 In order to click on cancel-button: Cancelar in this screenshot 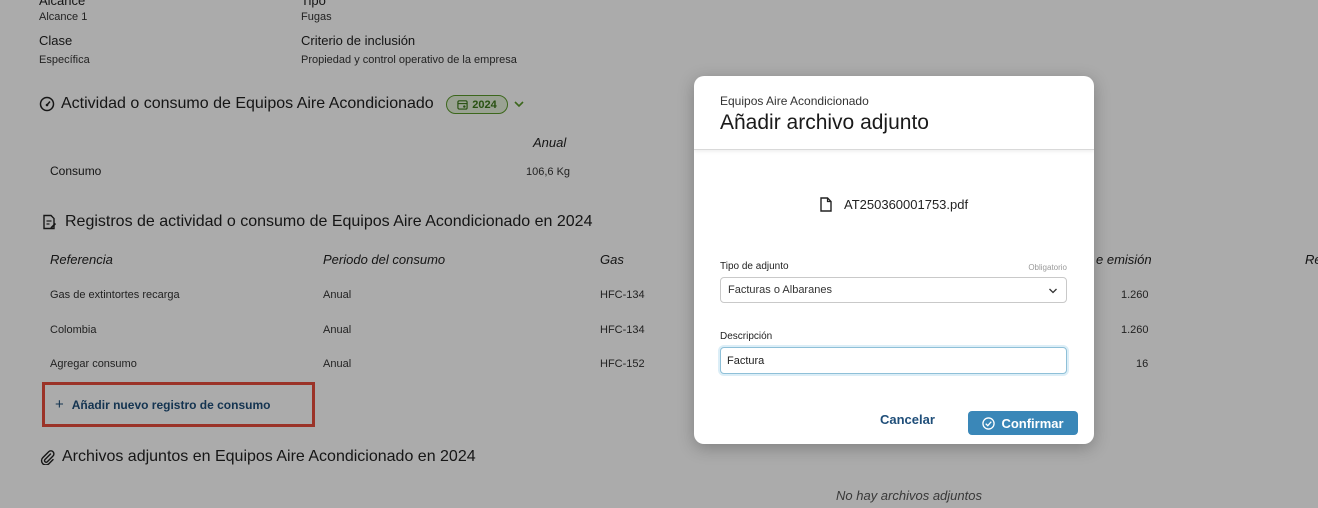, I will do `click(907, 419)`.